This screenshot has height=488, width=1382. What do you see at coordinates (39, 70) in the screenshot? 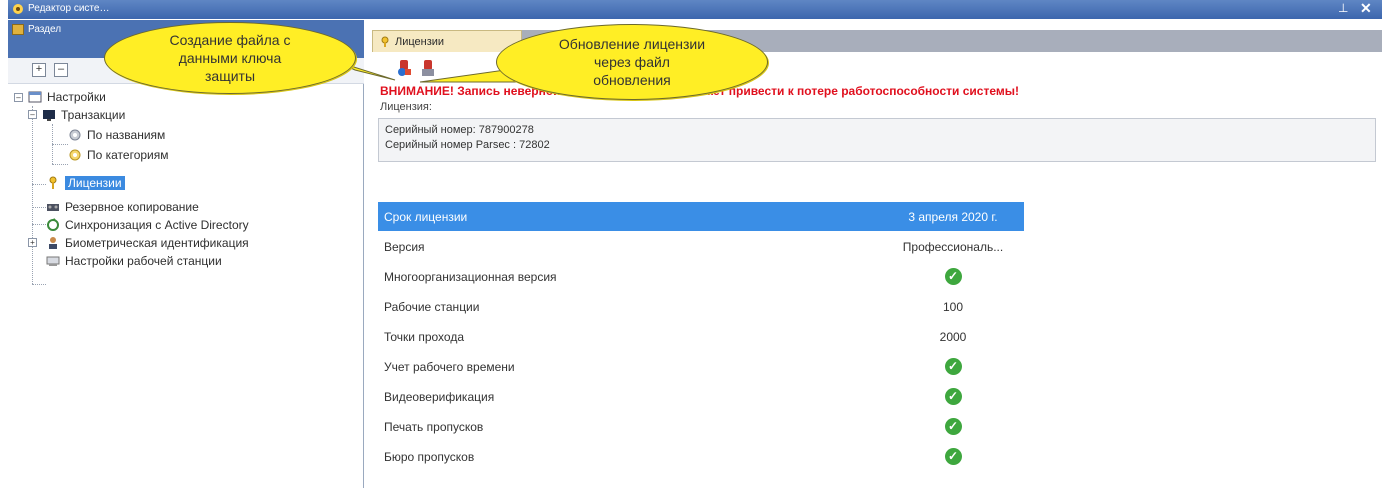
I see `expand-all-button: +` at bounding box center [39, 70].